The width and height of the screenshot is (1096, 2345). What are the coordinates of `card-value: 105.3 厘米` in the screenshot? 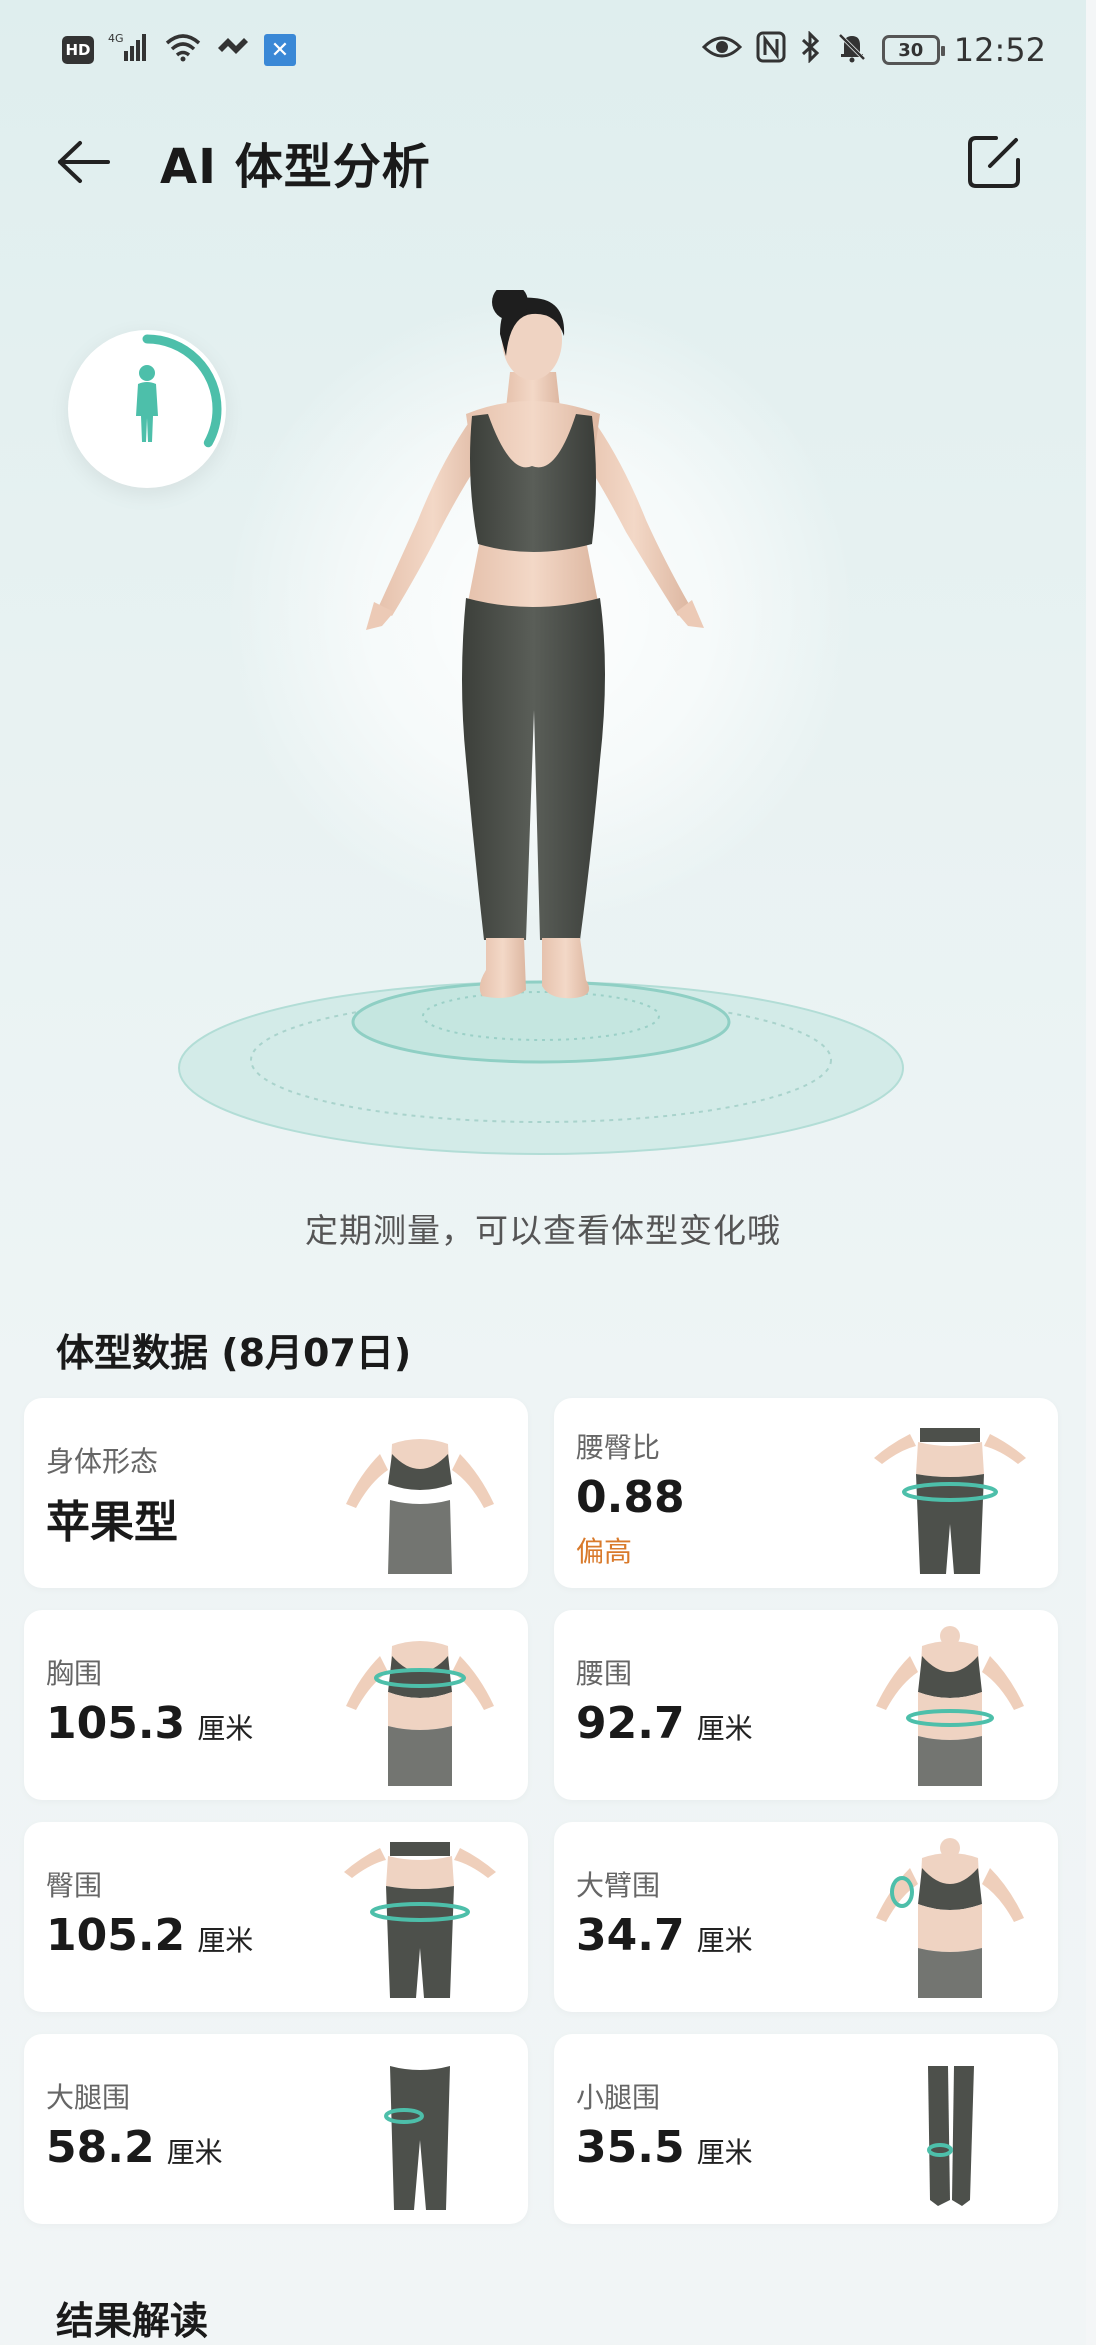 It's located at (149, 1723).